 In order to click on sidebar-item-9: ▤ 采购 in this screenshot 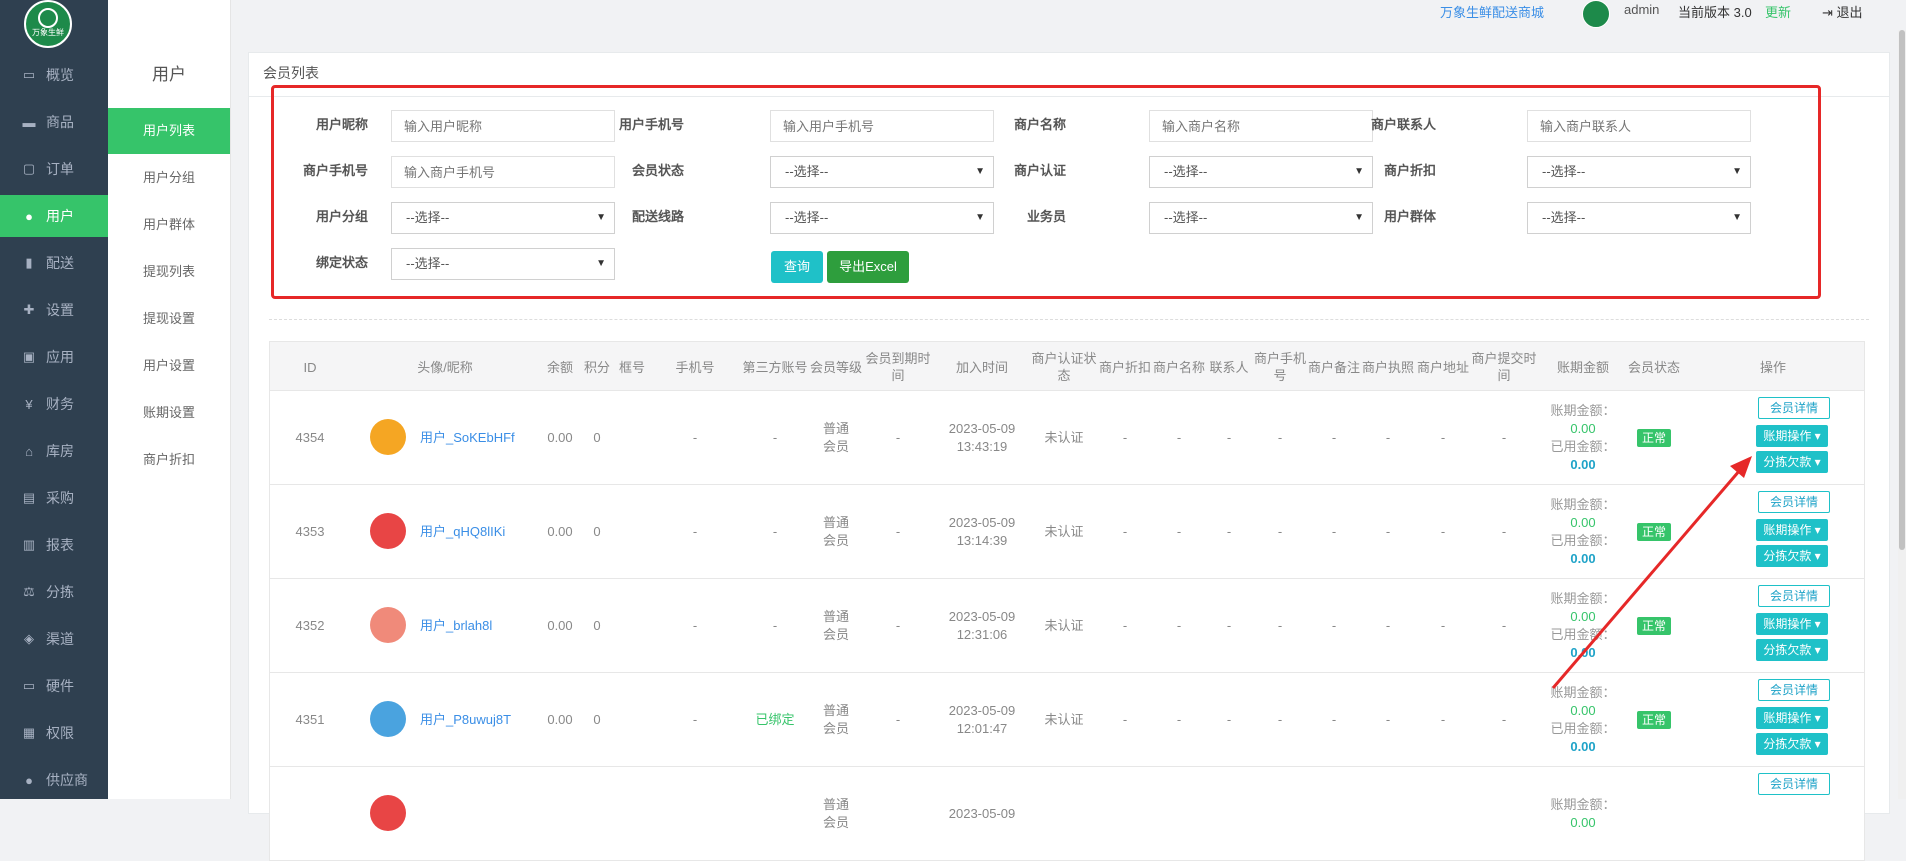, I will do `click(54, 498)`.